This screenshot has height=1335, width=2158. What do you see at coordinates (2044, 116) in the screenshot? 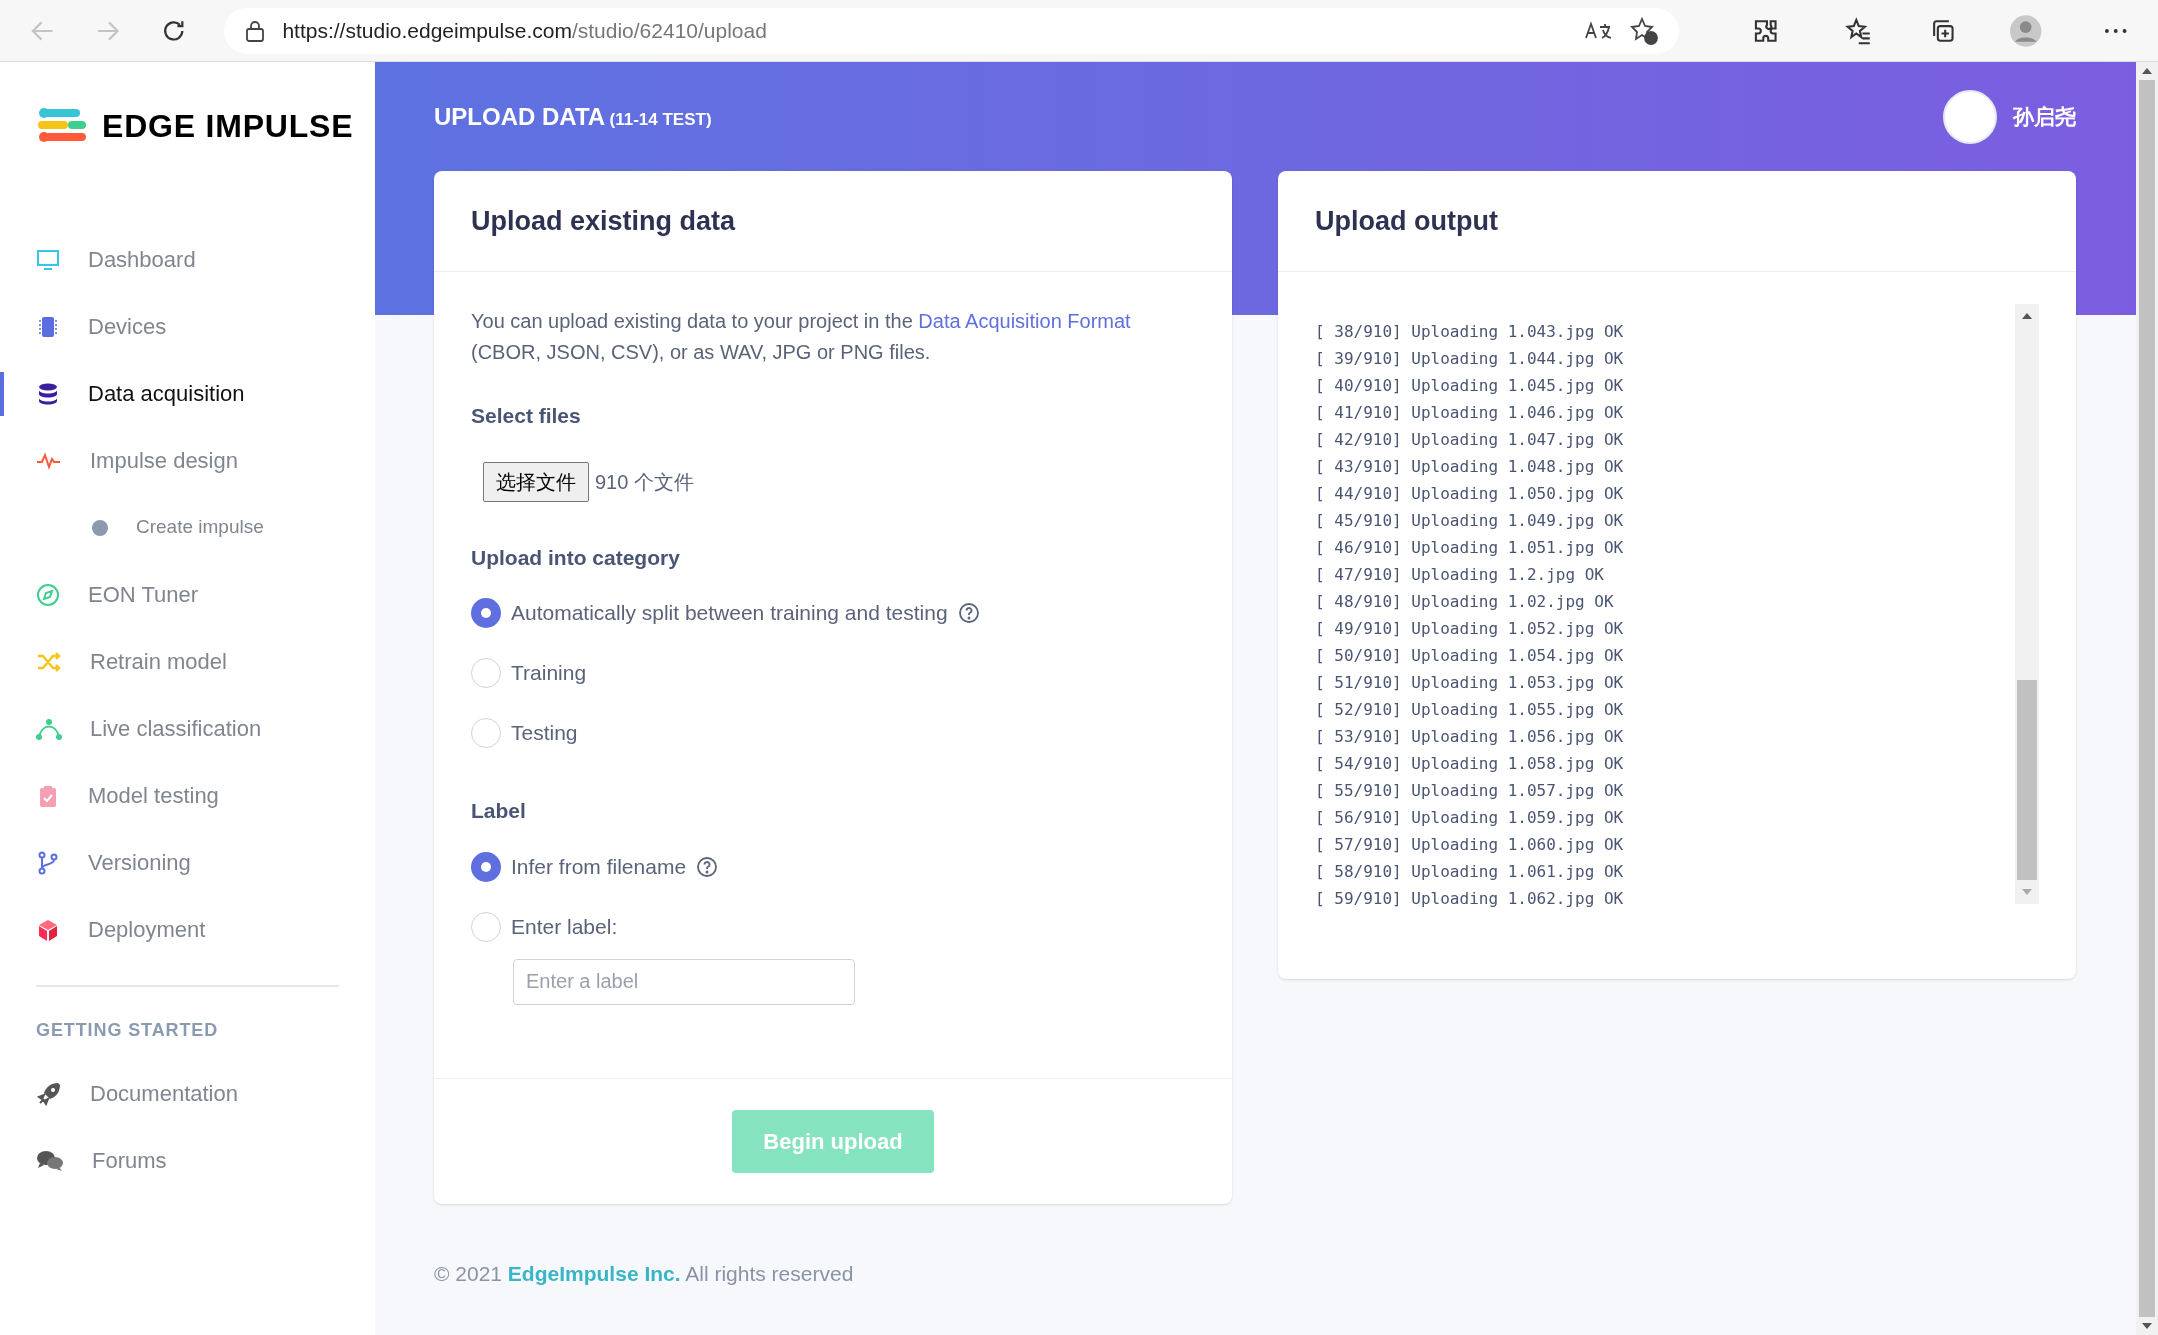
I see `user-name: 孙启尧` at bounding box center [2044, 116].